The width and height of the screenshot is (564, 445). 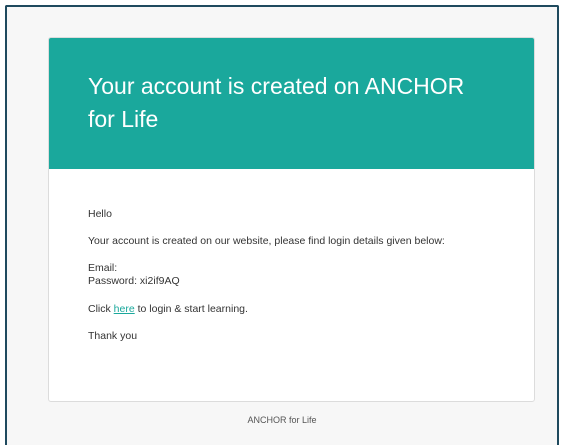 What do you see at coordinates (101, 309) in the screenshot?
I see `click-prefix: Click` at bounding box center [101, 309].